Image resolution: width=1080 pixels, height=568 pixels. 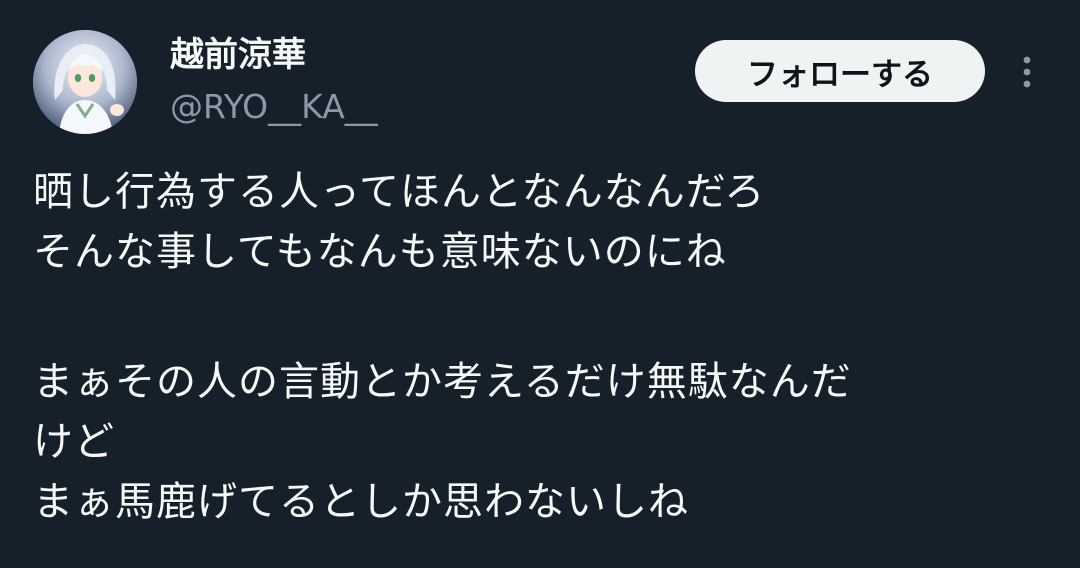 I want to click on tweet-line: けど, so click(x=74, y=442).